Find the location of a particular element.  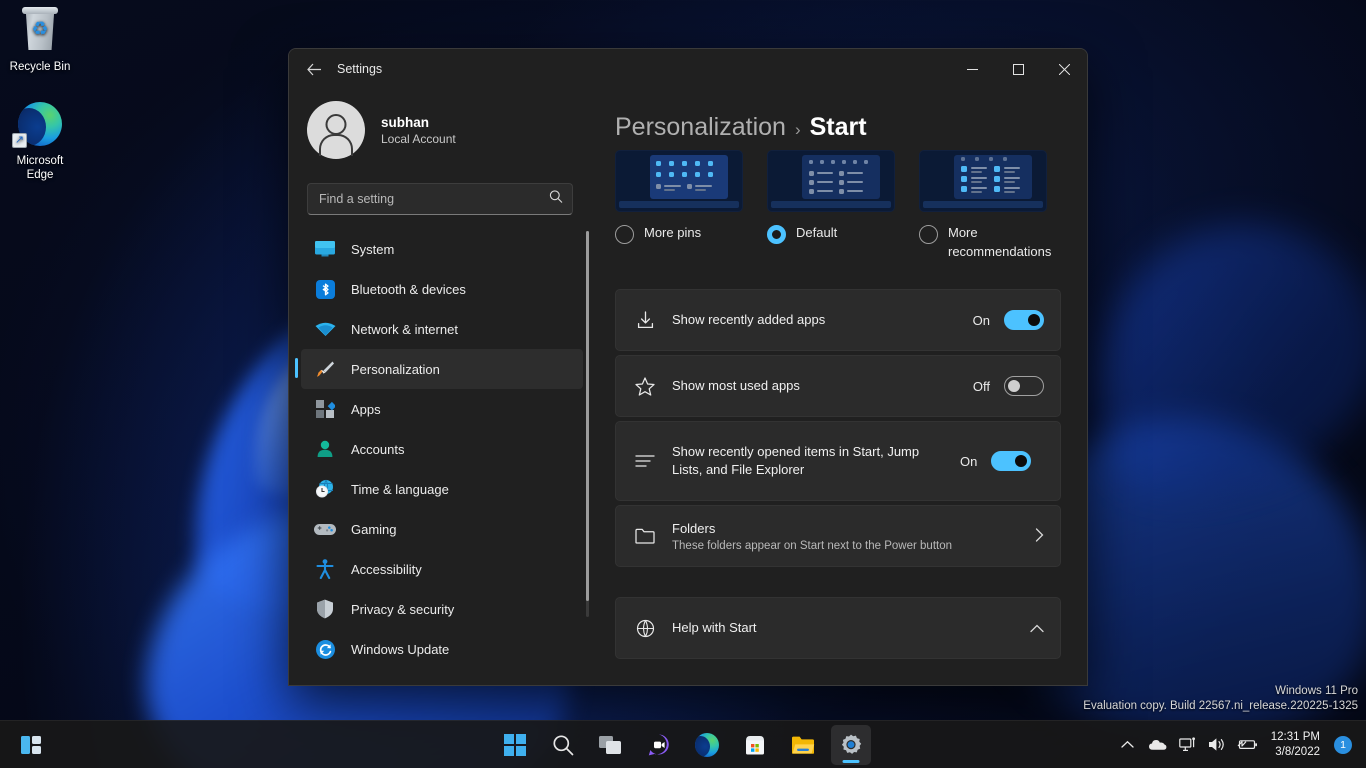

breadcrumb: Personalization › Start is located at coordinates (838, 122).